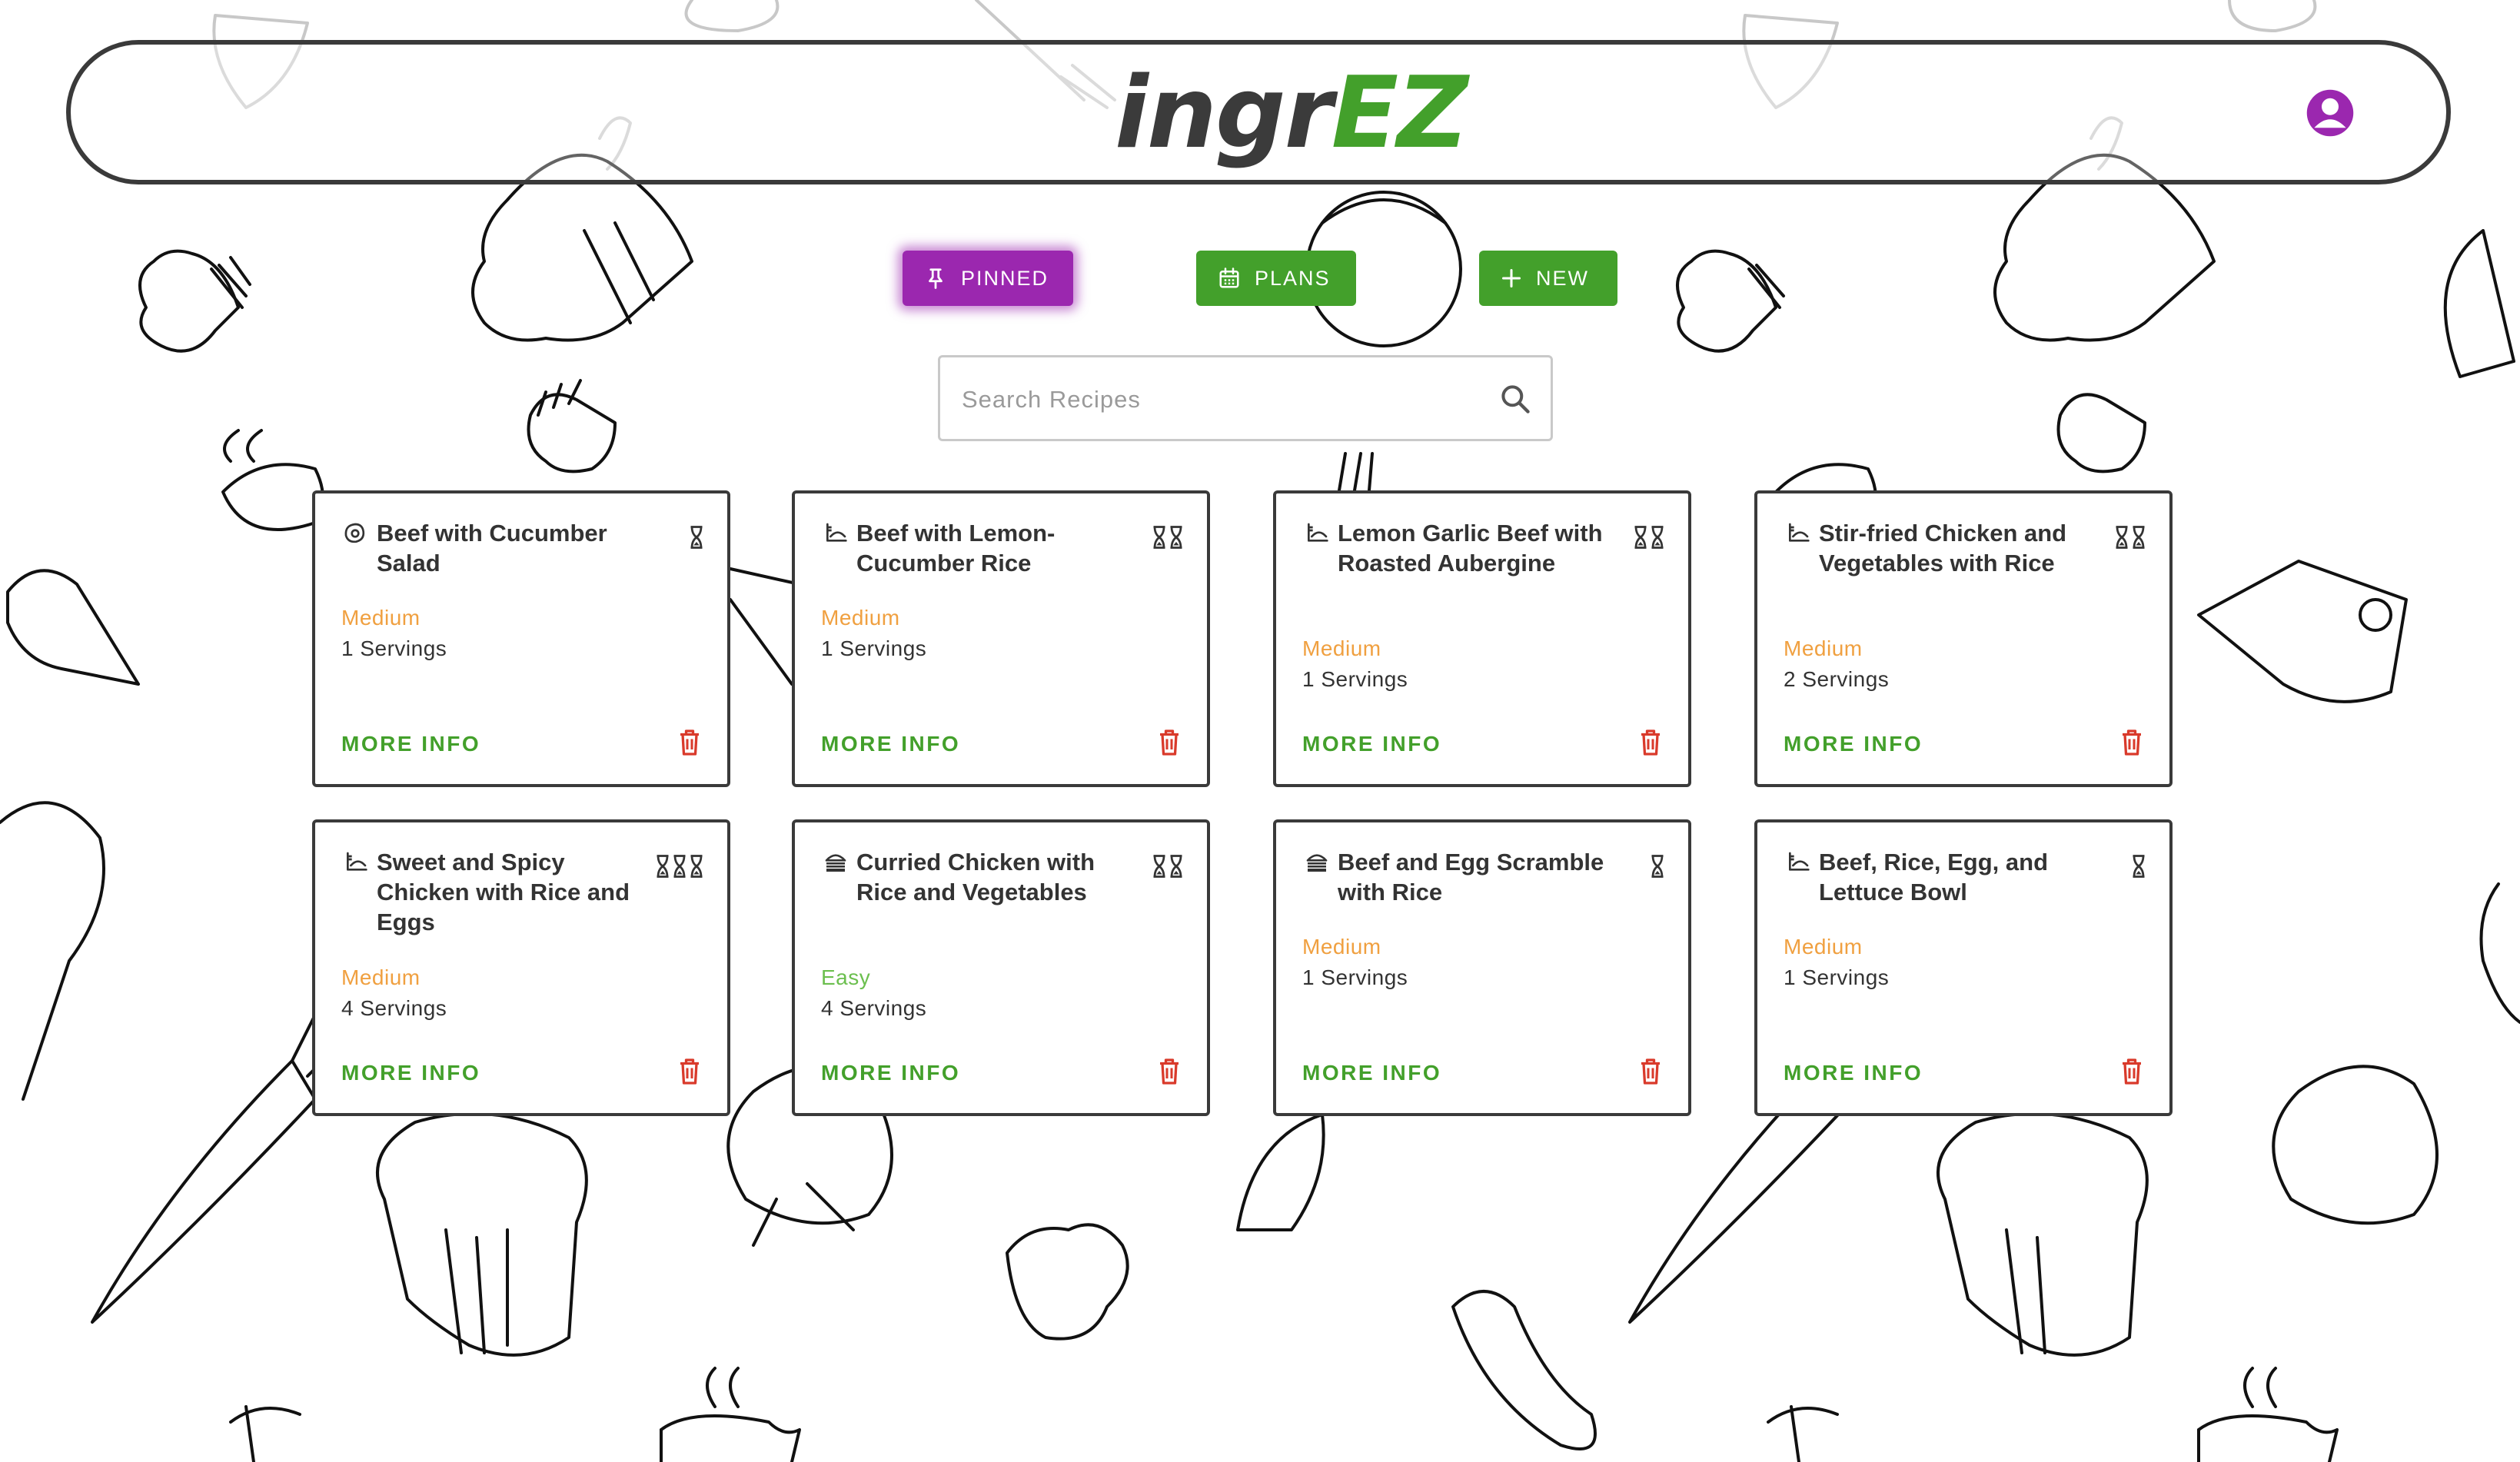 The height and width of the screenshot is (1462, 2520). I want to click on pinned-button-label: PINNED, so click(1005, 278).